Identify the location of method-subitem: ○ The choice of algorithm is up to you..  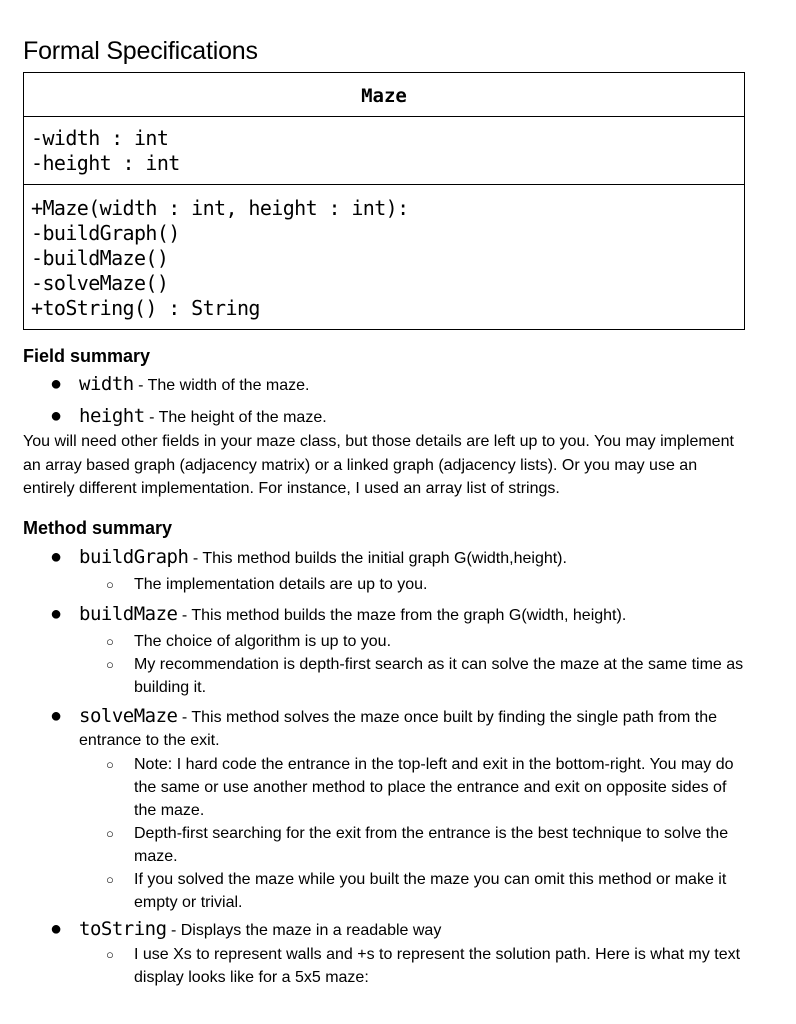
(398, 641).